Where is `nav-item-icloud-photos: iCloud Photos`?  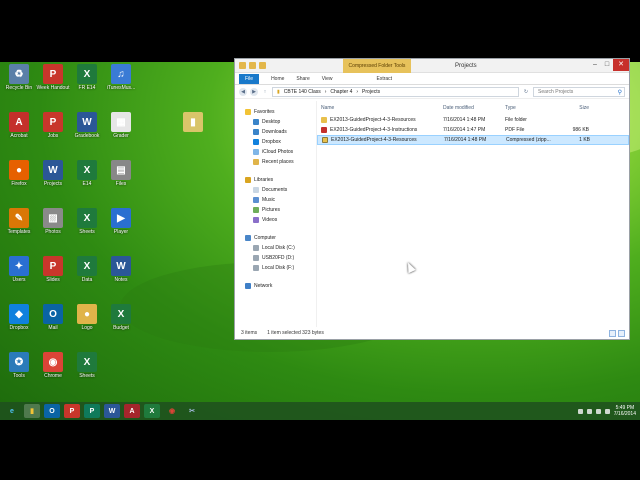 nav-item-icloud-photos: iCloud Photos is located at coordinates (275, 152).